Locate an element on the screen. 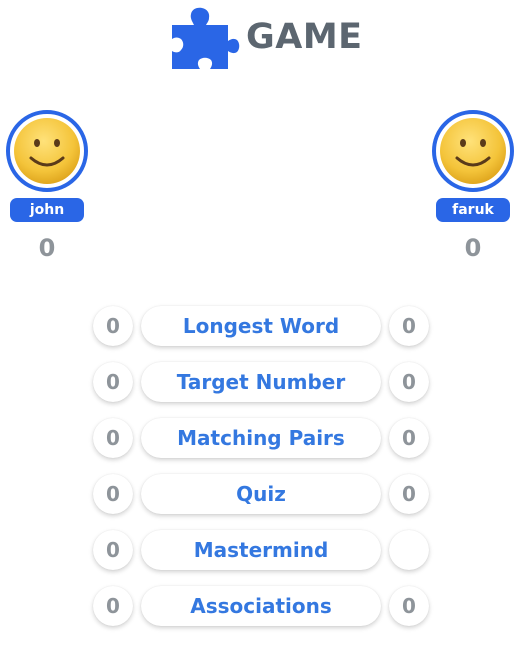 The height and width of the screenshot is (655, 522). round-button-target-number: Target Number is located at coordinates (261, 382).